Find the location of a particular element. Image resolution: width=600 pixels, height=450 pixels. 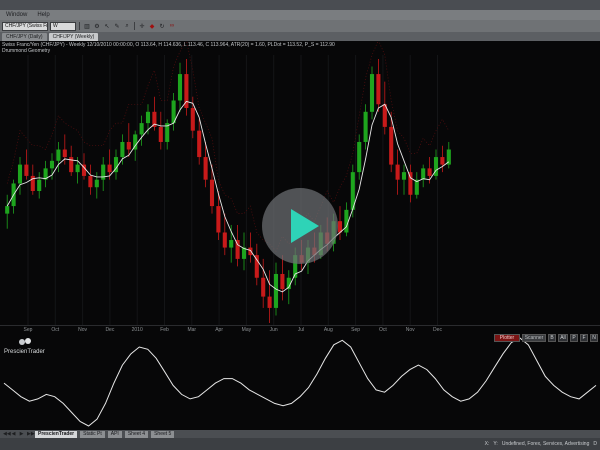

f-button: F is located at coordinates (584, 338).